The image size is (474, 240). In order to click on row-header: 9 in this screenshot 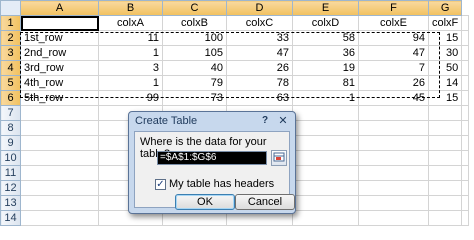, I will do `click(10, 143)`.